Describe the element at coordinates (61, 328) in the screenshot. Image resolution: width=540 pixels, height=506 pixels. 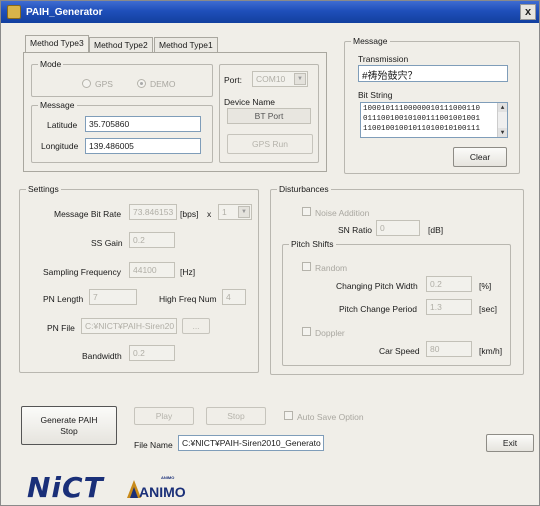
I see `pn-file-label: PN File` at that location.